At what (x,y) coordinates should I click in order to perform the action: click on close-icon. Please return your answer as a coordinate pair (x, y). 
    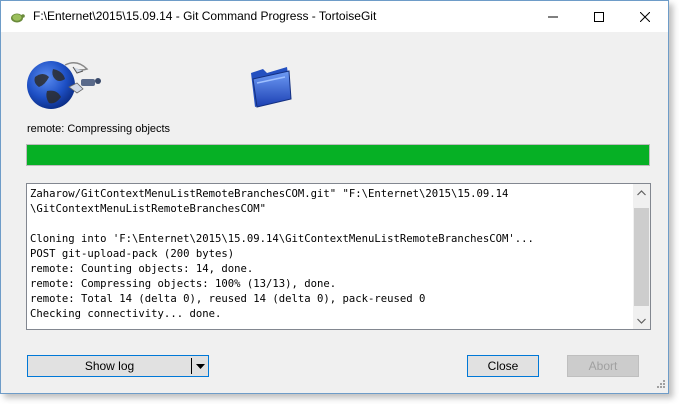
    Looking at the image, I should click on (645, 16).